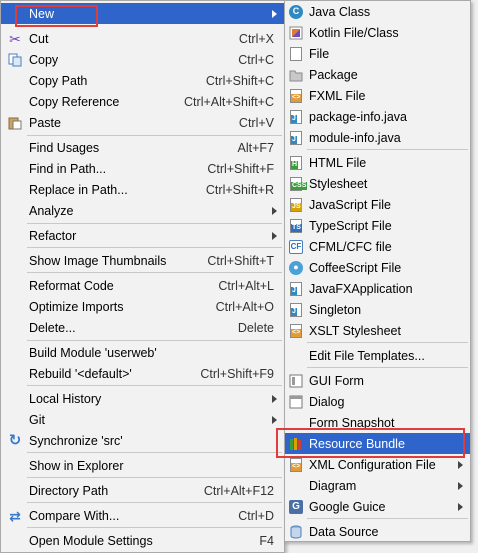 The width and height of the screenshot is (478, 553). Describe the element at coordinates (352, 422) in the screenshot. I see `submenu-item-label: Form Snapshot` at that location.